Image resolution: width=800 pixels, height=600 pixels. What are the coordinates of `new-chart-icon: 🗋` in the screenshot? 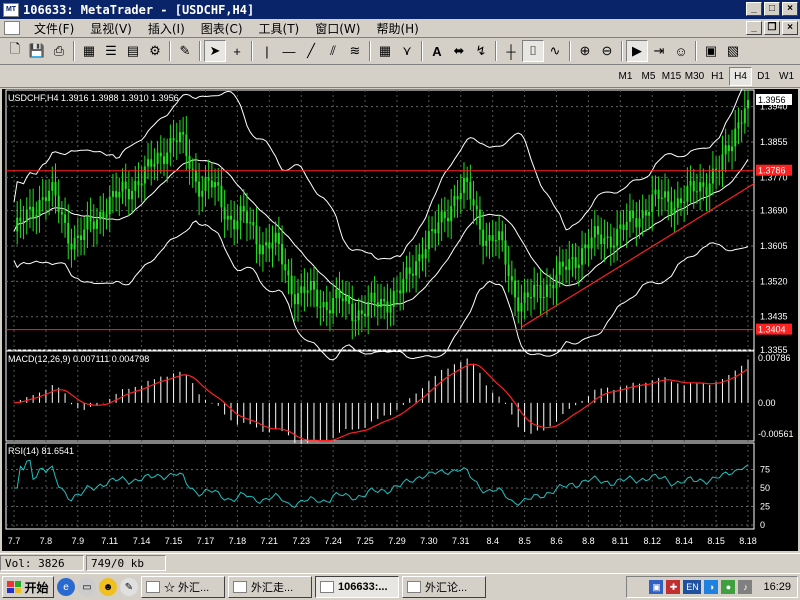 It's located at (15, 51).